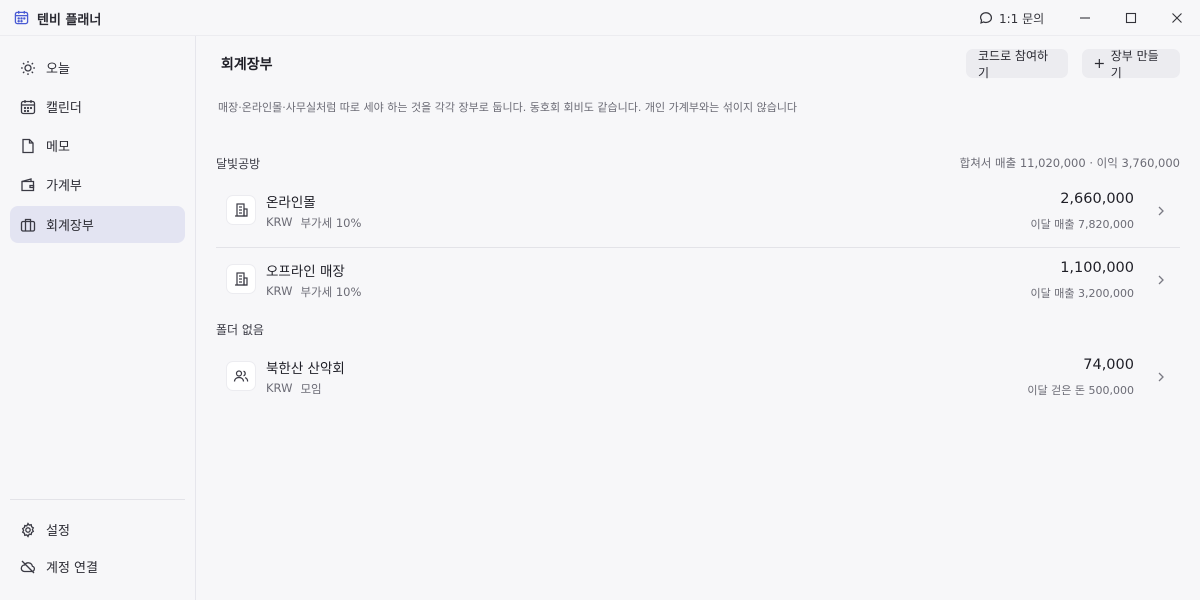 This screenshot has height=600, width=1200. What do you see at coordinates (1097, 268) in the screenshot?
I see `ledger-amount: 1,100,000` at bounding box center [1097, 268].